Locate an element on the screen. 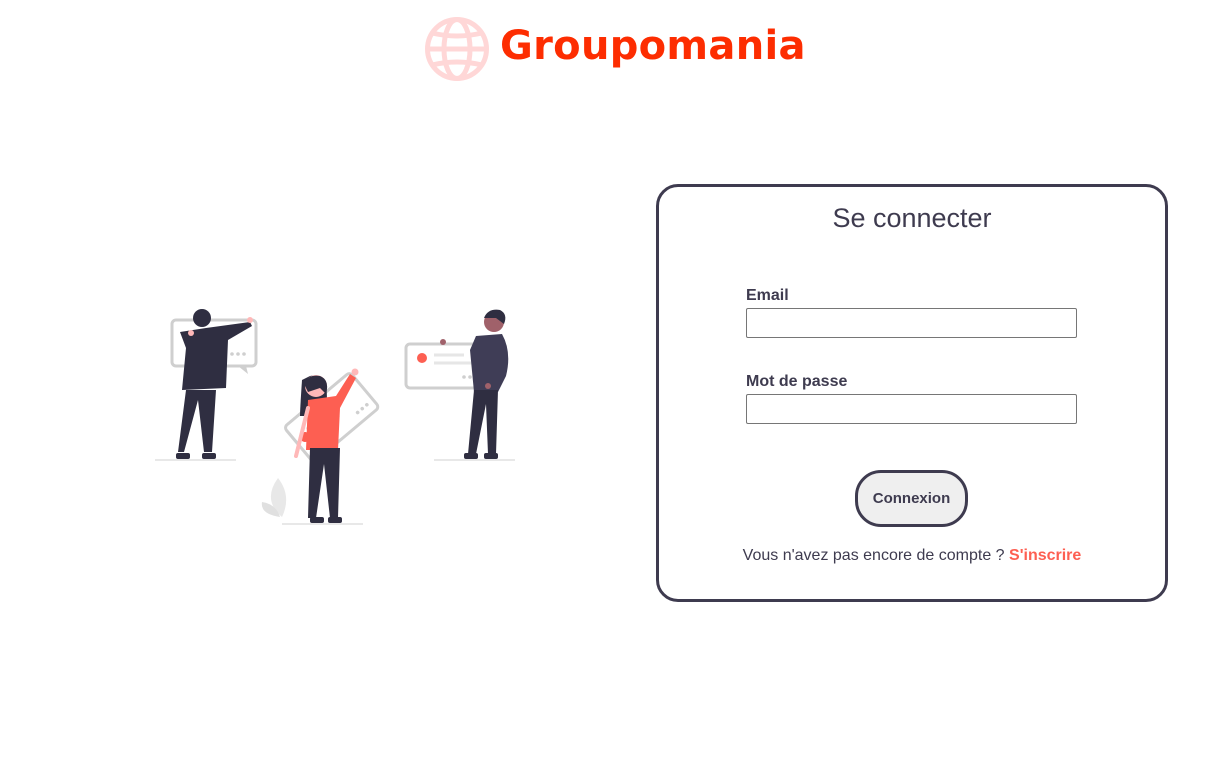 This screenshot has width=1223, height=781. brand-name: Groupomania is located at coordinates (653, 46).